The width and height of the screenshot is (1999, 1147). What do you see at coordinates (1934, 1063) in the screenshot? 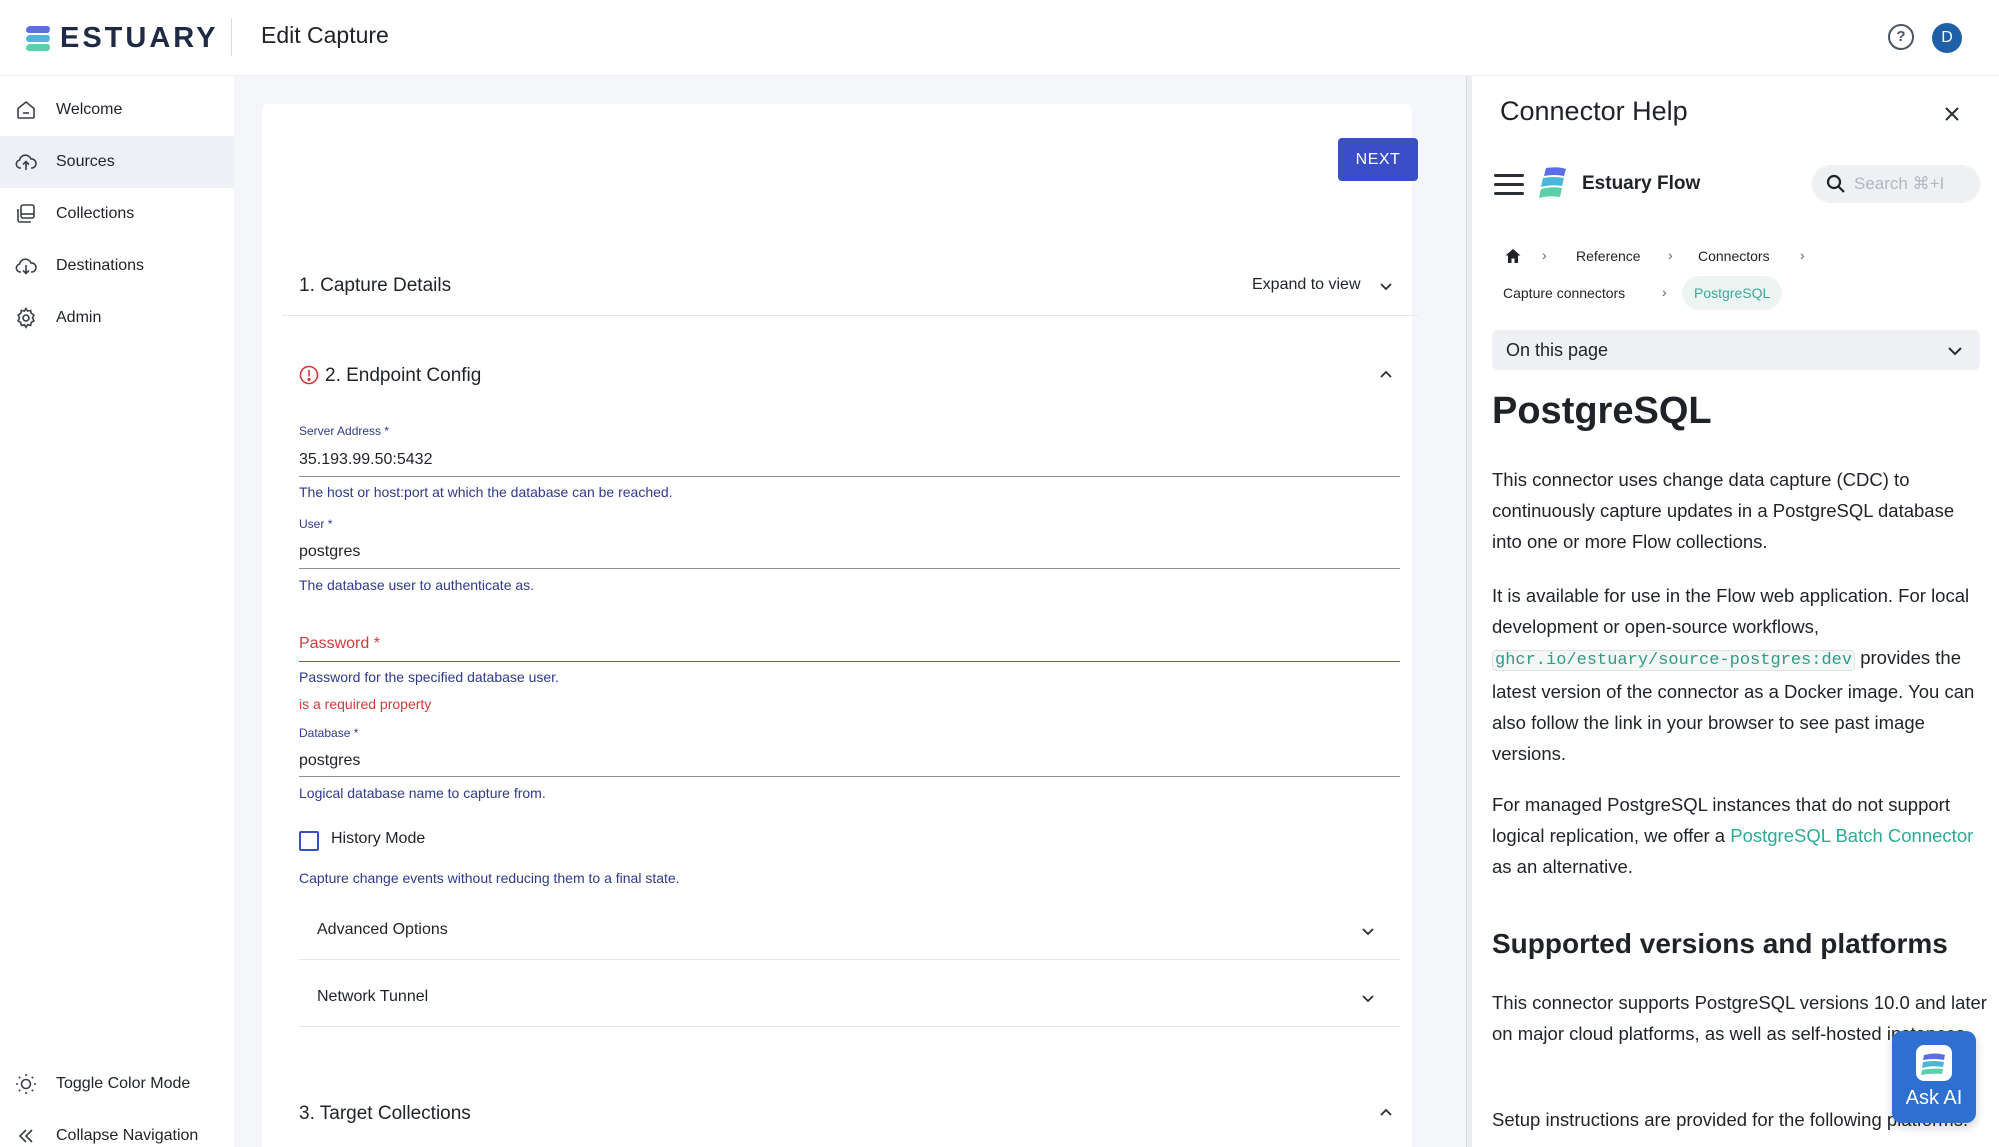
I see `ask-ai-icon` at bounding box center [1934, 1063].